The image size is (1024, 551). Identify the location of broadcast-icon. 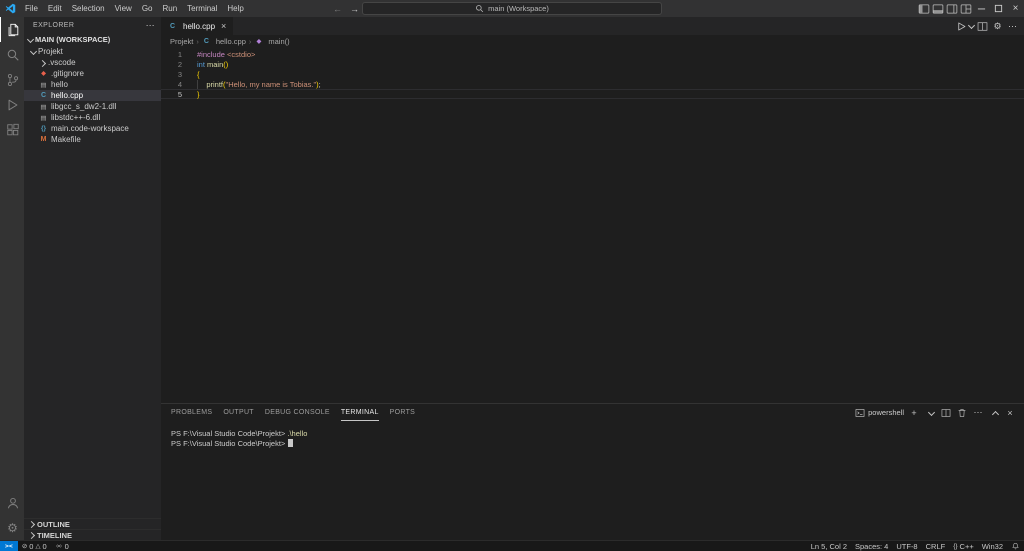
(59, 546).